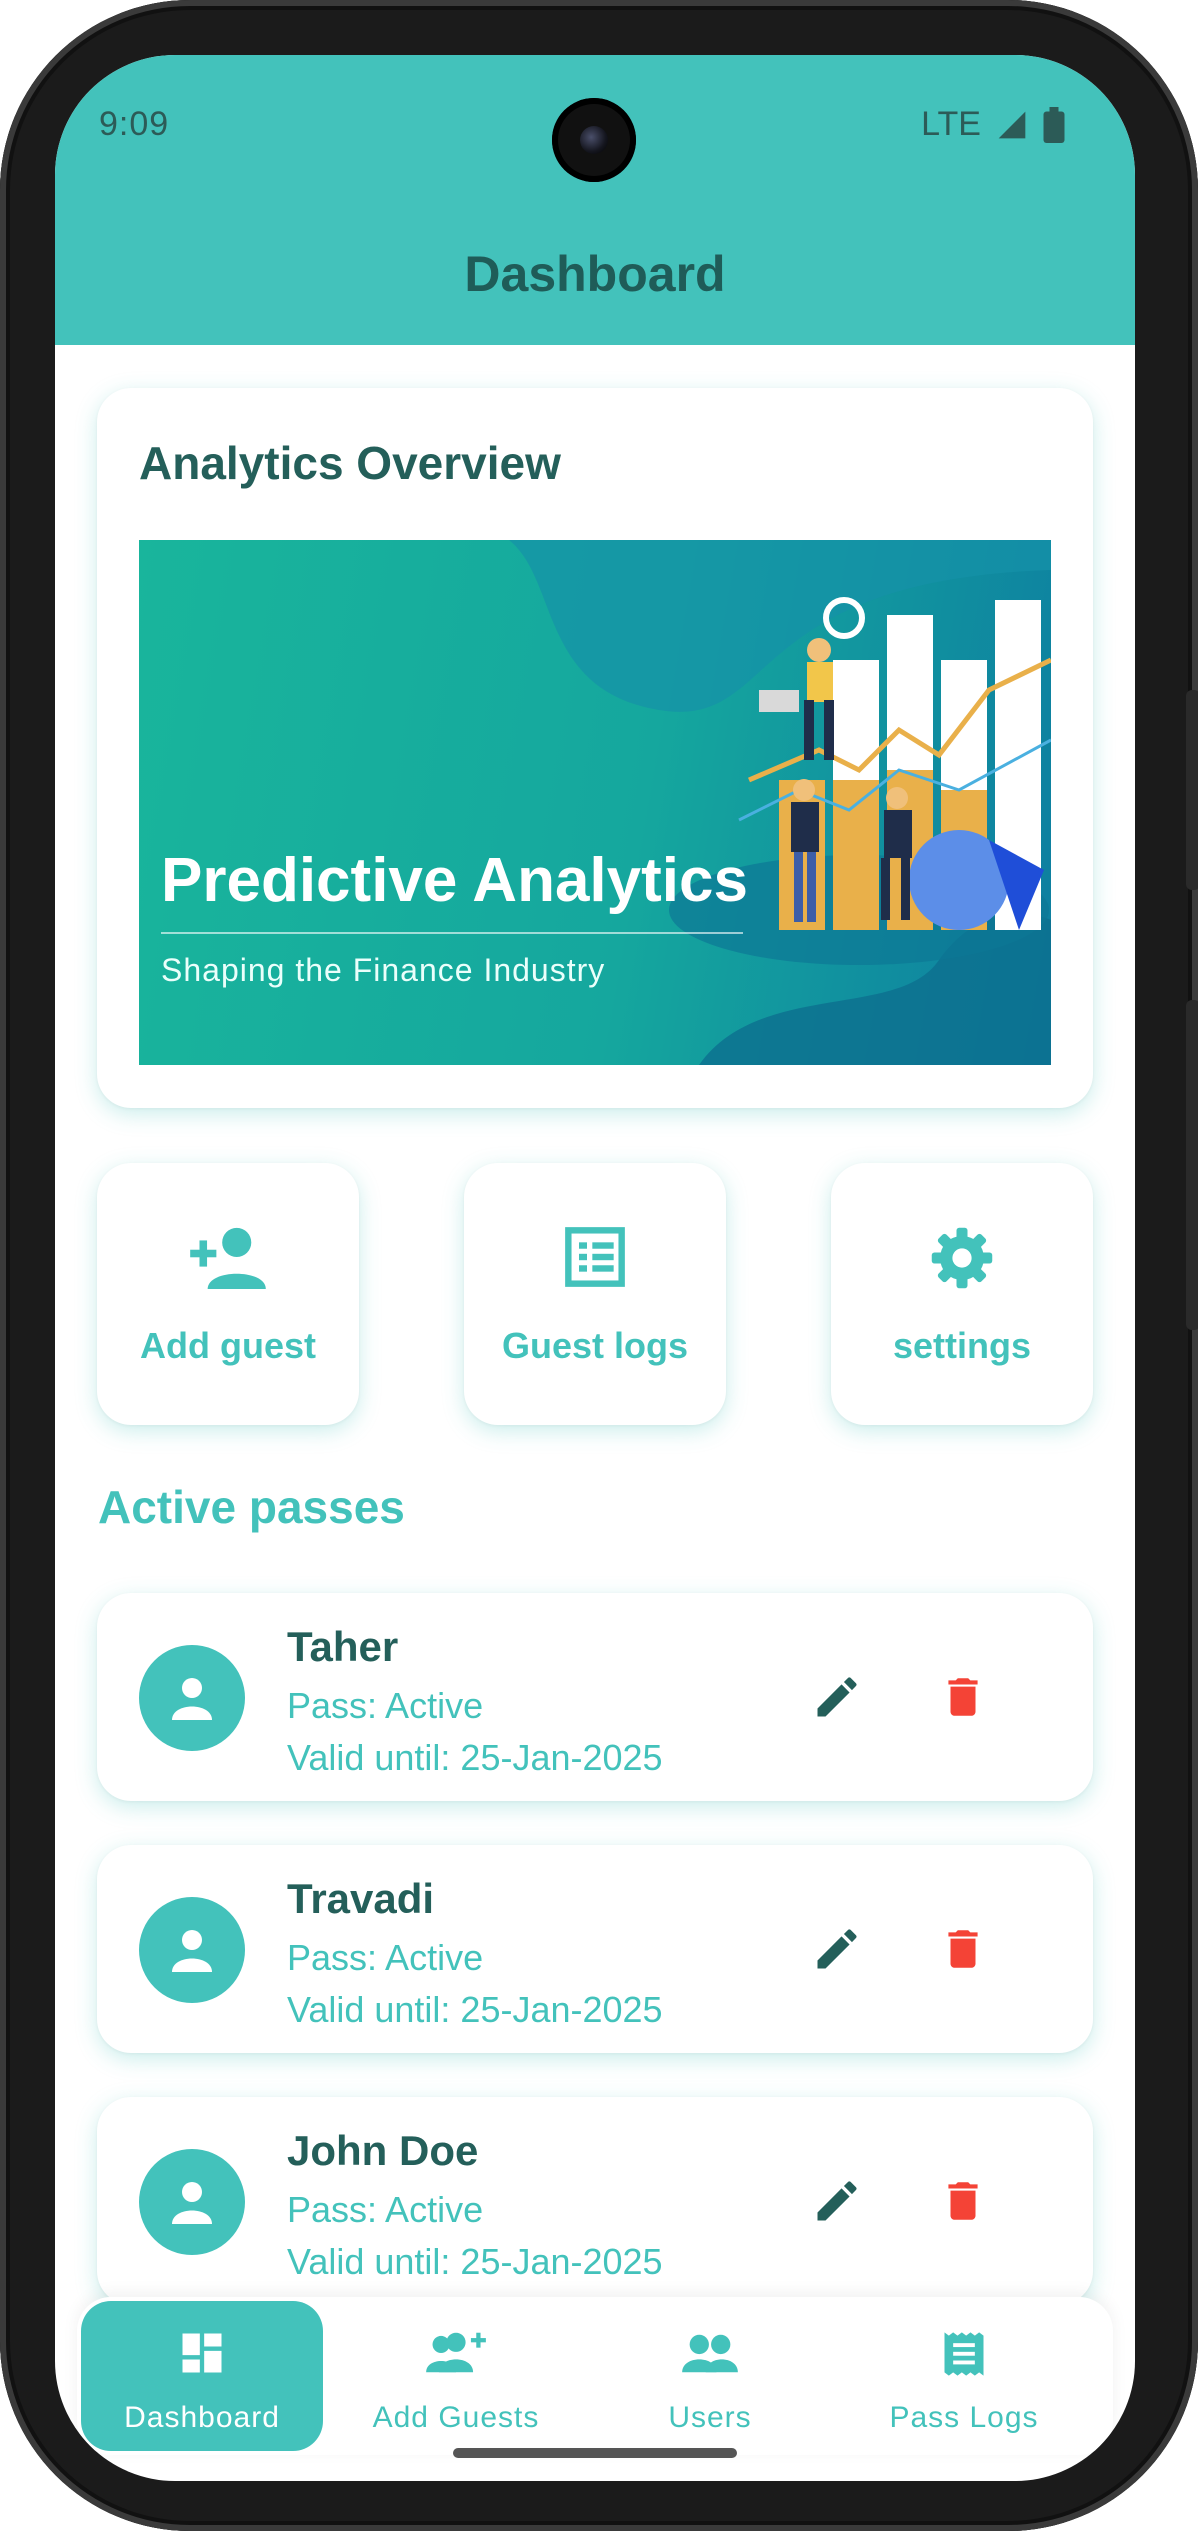 The width and height of the screenshot is (1198, 2531). I want to click on bottom-nav: Dashboard Add Guests Users Pass Logs, so click(595, 2376).